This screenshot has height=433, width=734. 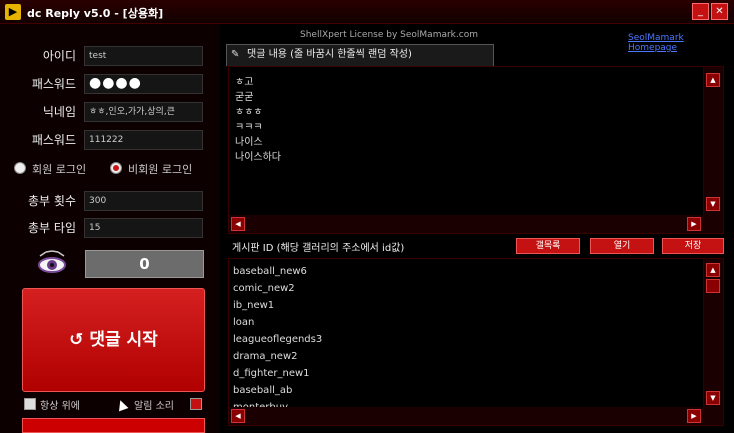 I want to click on guest-login-radio, so click(x=116, y=168).